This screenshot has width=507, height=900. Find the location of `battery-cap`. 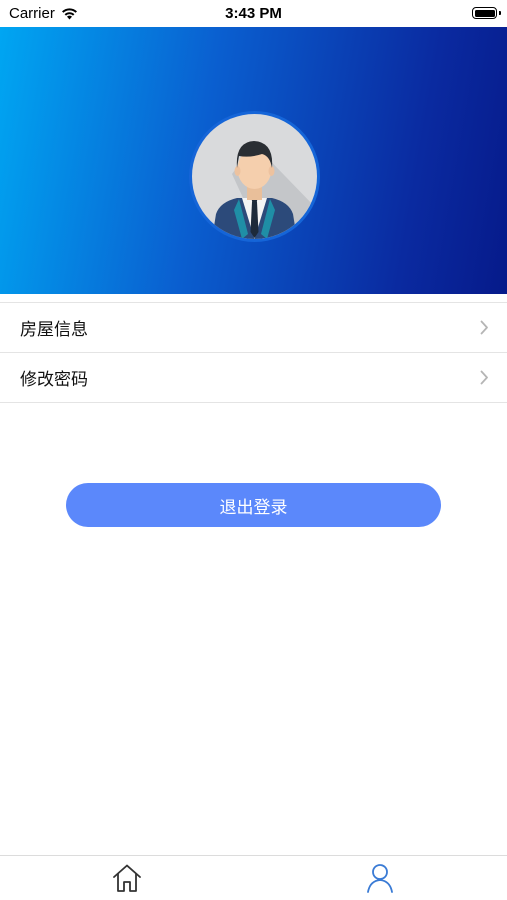

battery-cap is located at coordinates (500, 13).